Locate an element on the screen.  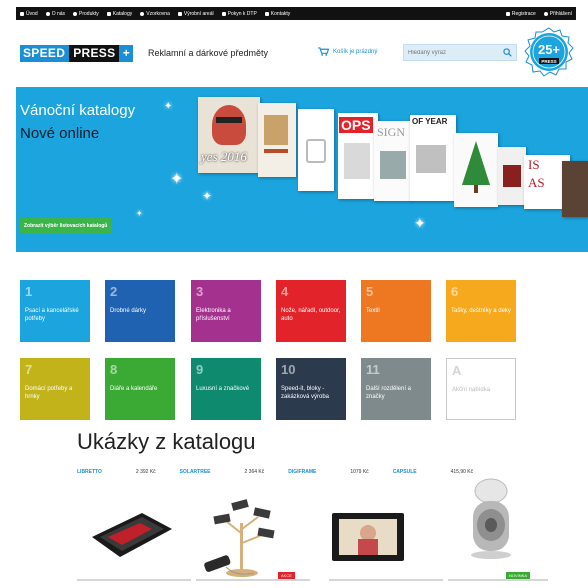
product-price: 2 392 Kč is located at coordinates (145, 472).